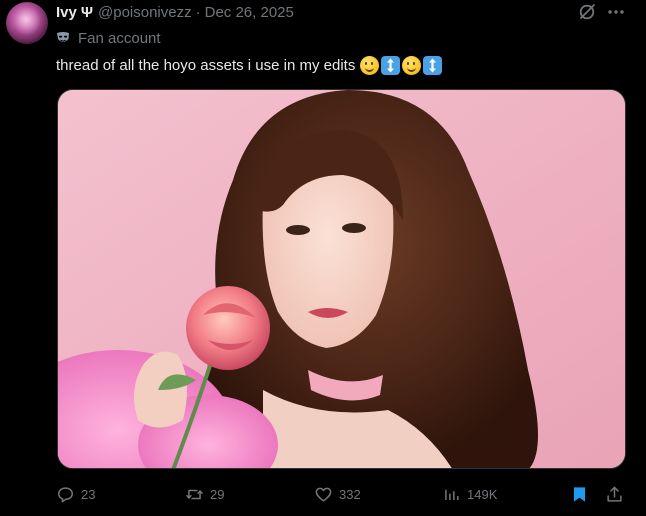  I want to click on emoji-group, so click(401, 65).